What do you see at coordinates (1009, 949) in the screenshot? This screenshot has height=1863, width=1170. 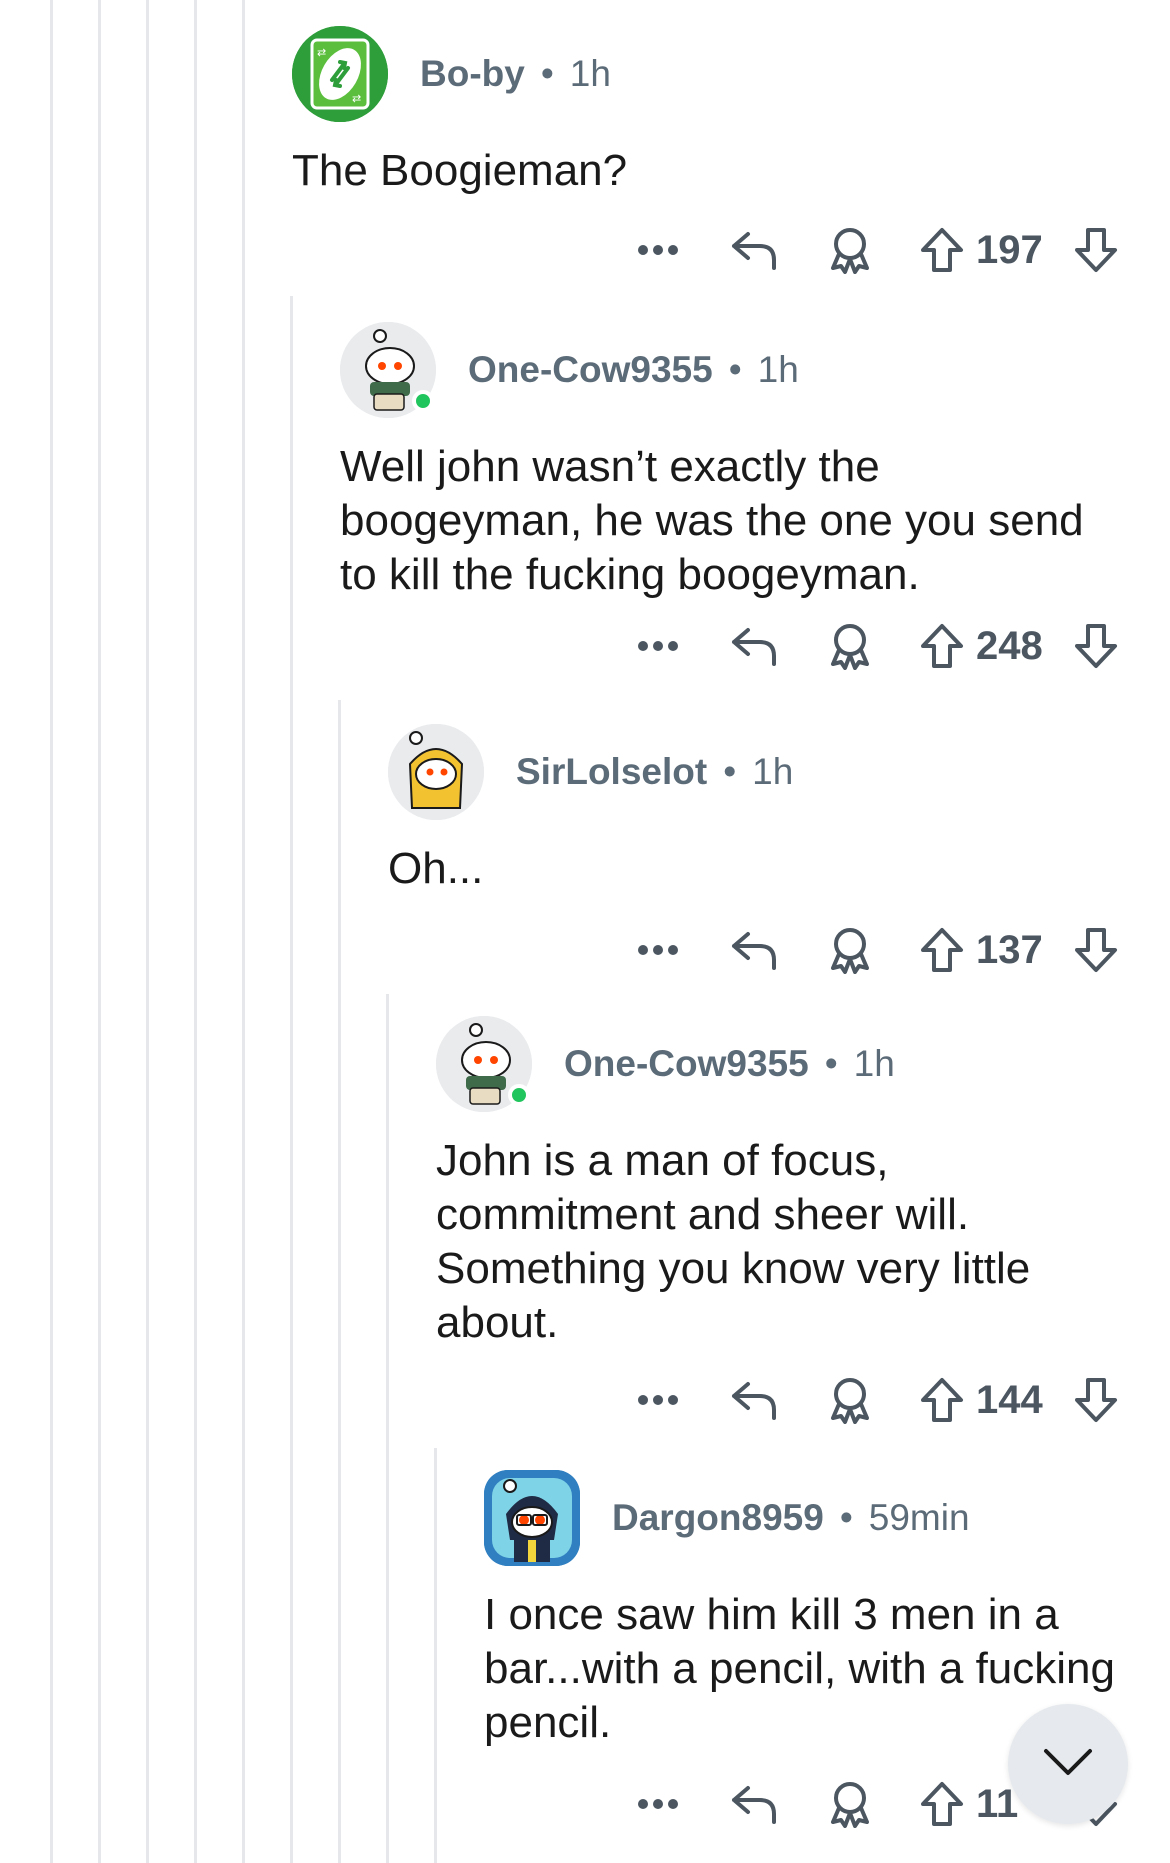 I see `vote-score: 137` at bounding box center [1009, 949].